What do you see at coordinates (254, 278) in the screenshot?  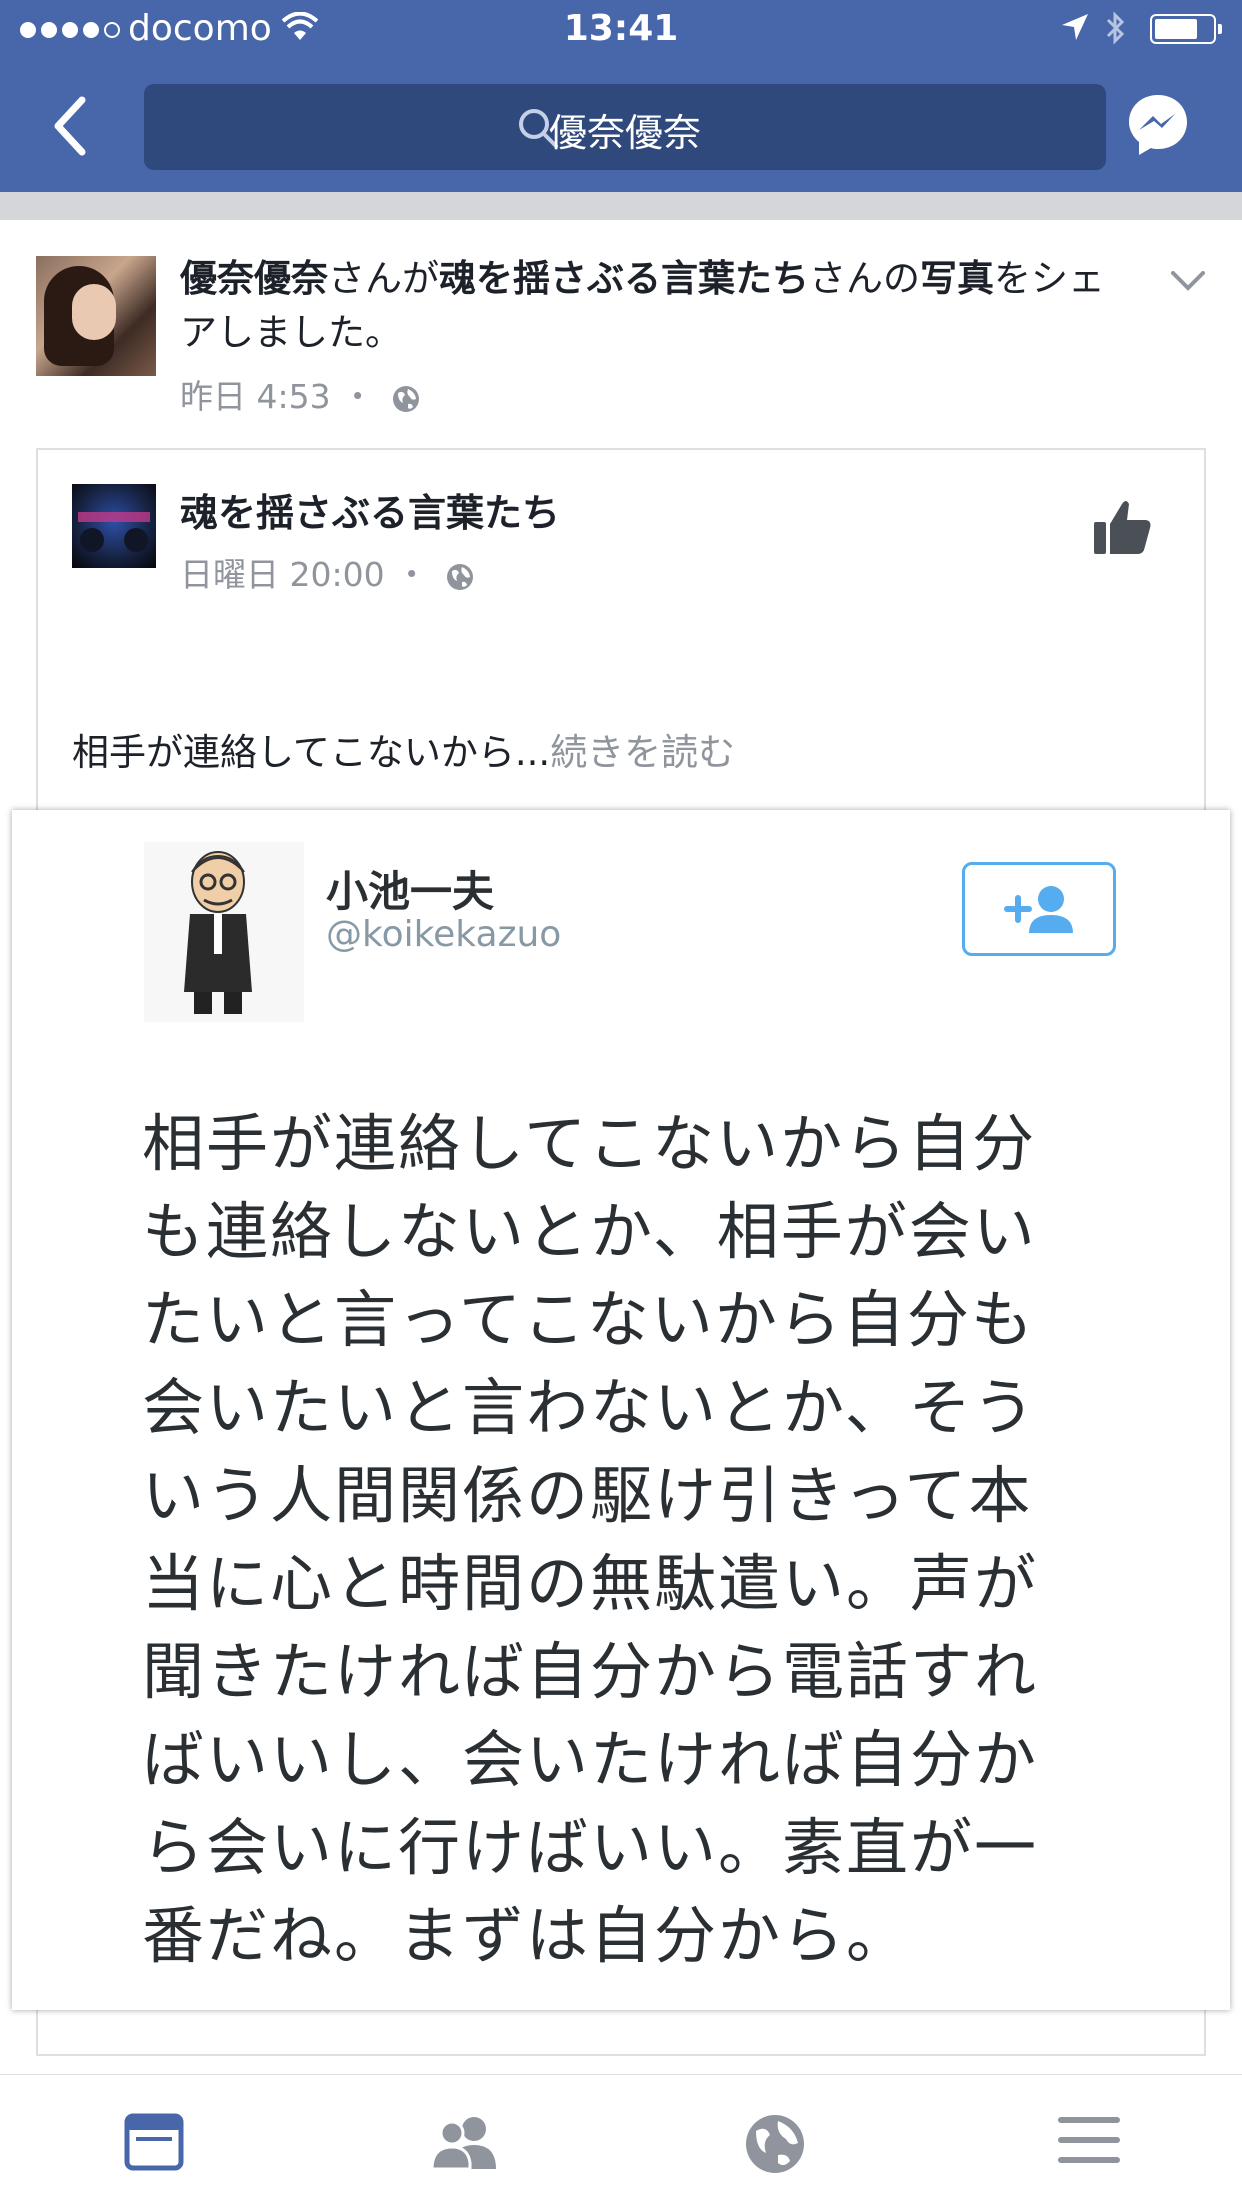 I see `actor-name-link: 優奈優奈` at bounding box center [254, 278].